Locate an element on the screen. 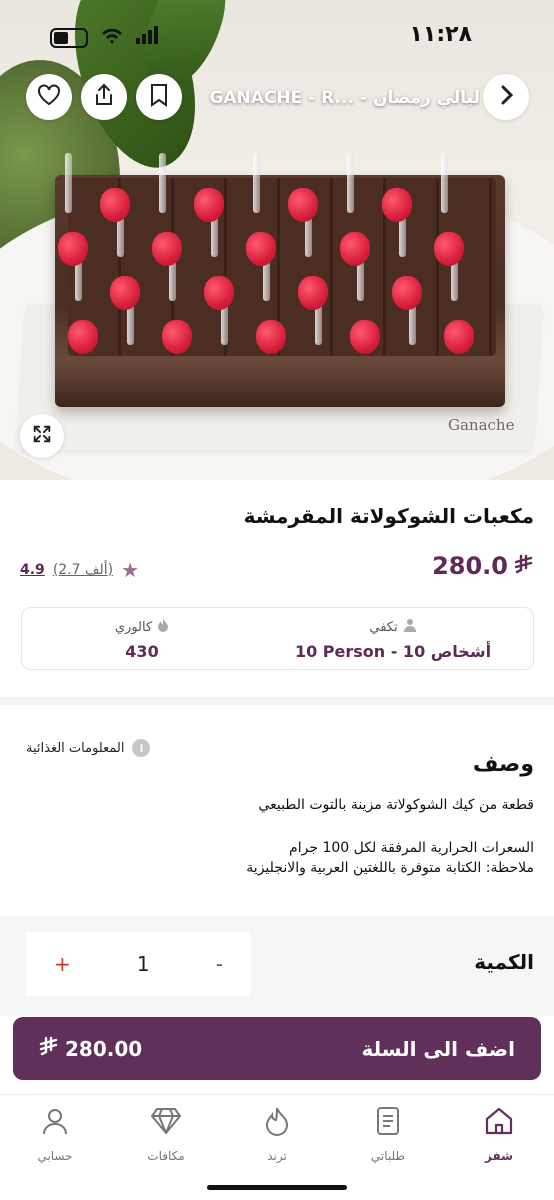 The height and width of the screenshot is (1200, 554). rating-value: 4.9 is located at coordinates (32, 570).